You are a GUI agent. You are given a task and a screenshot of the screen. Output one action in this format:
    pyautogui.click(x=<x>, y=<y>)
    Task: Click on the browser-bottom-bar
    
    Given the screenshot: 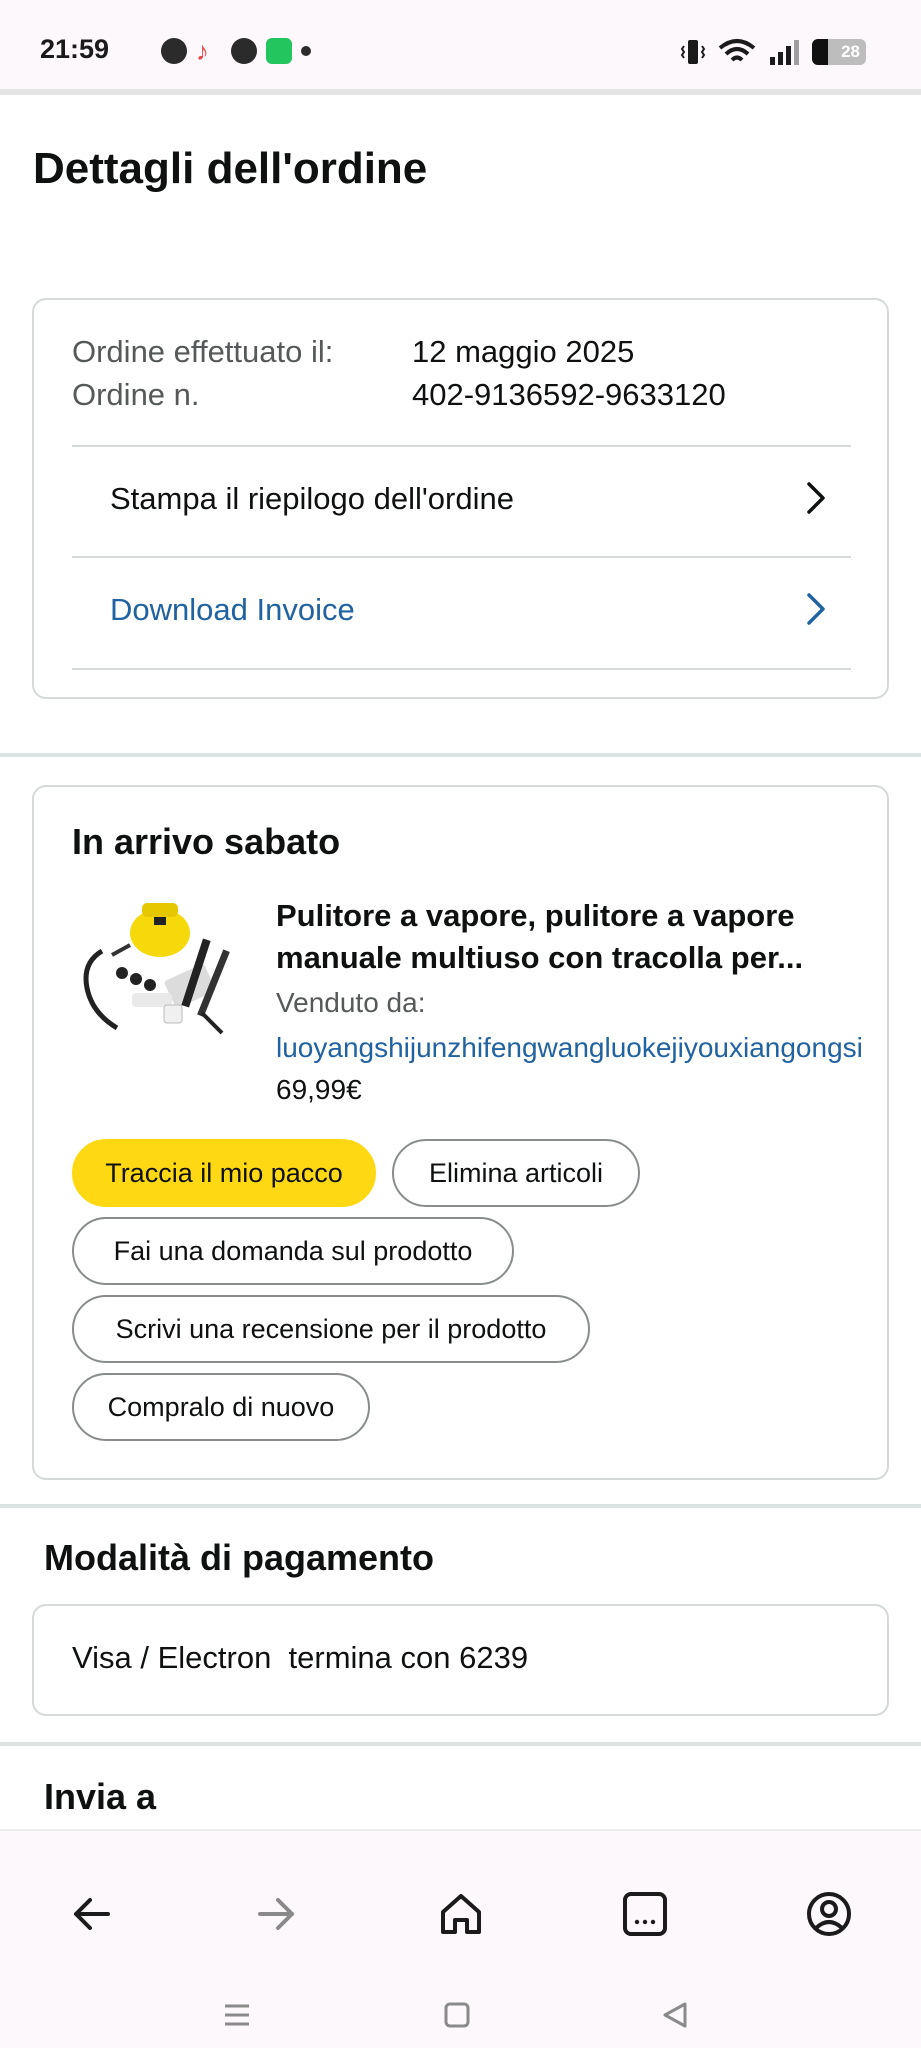 What is the action you would take?
    pyautogui.click(x=460, y=1938)
    